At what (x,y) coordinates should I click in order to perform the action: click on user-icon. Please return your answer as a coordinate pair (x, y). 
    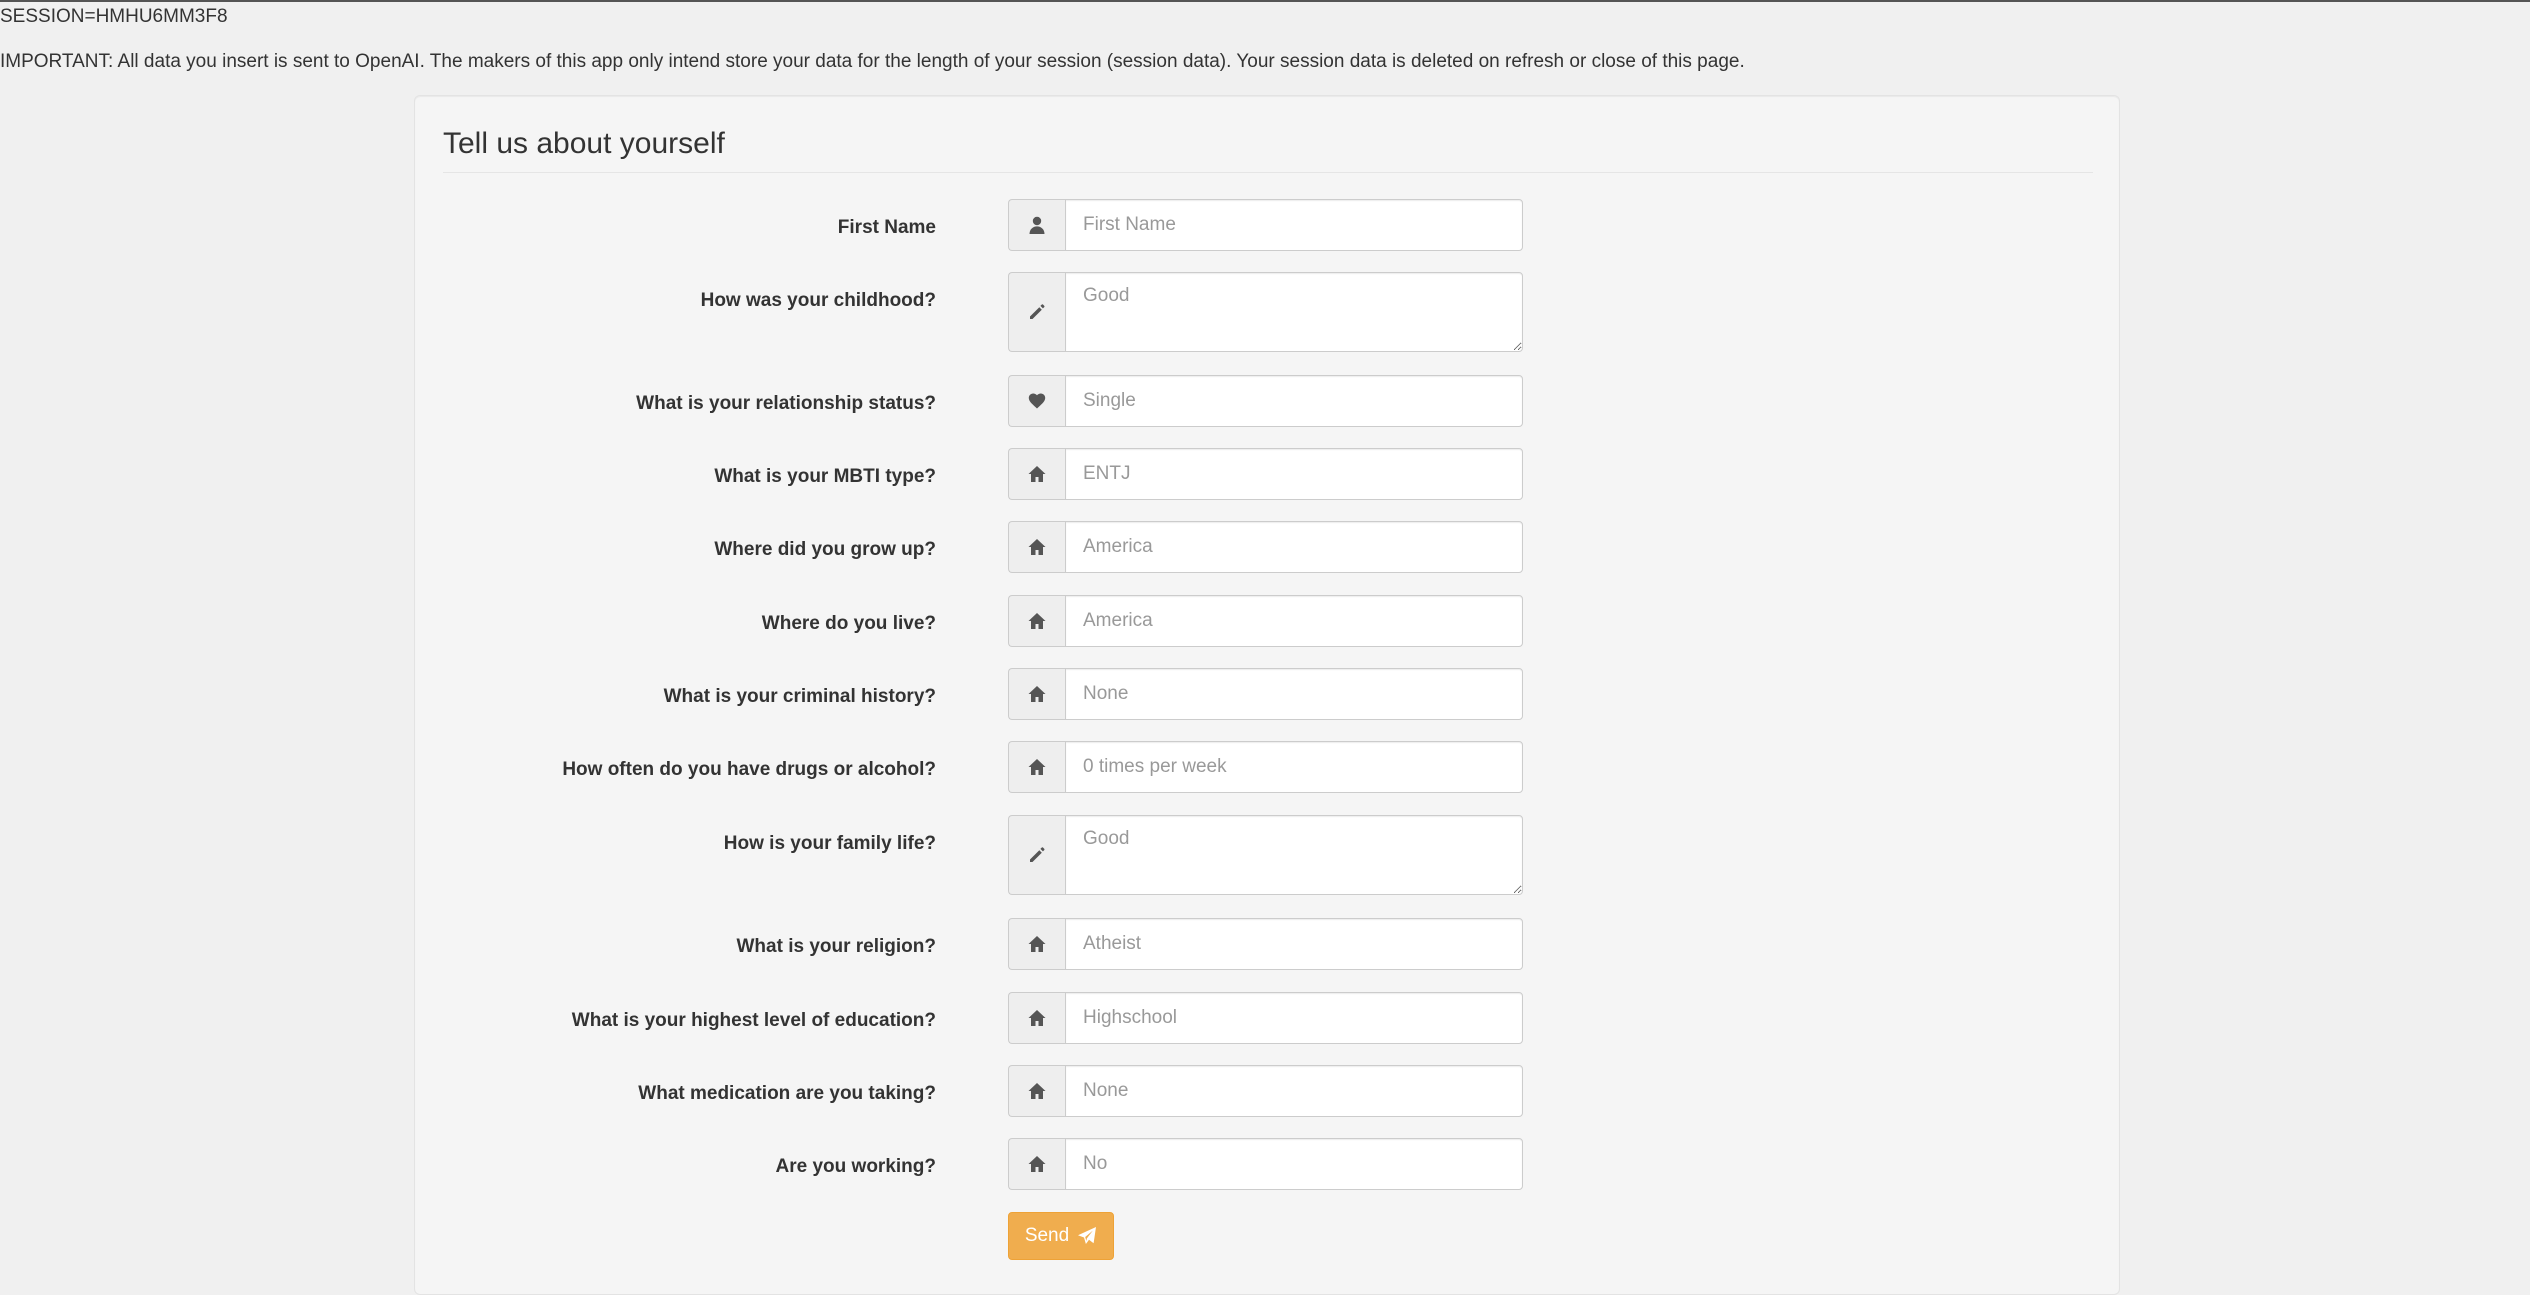
    Looking at the image, I should click on (1036, 225).